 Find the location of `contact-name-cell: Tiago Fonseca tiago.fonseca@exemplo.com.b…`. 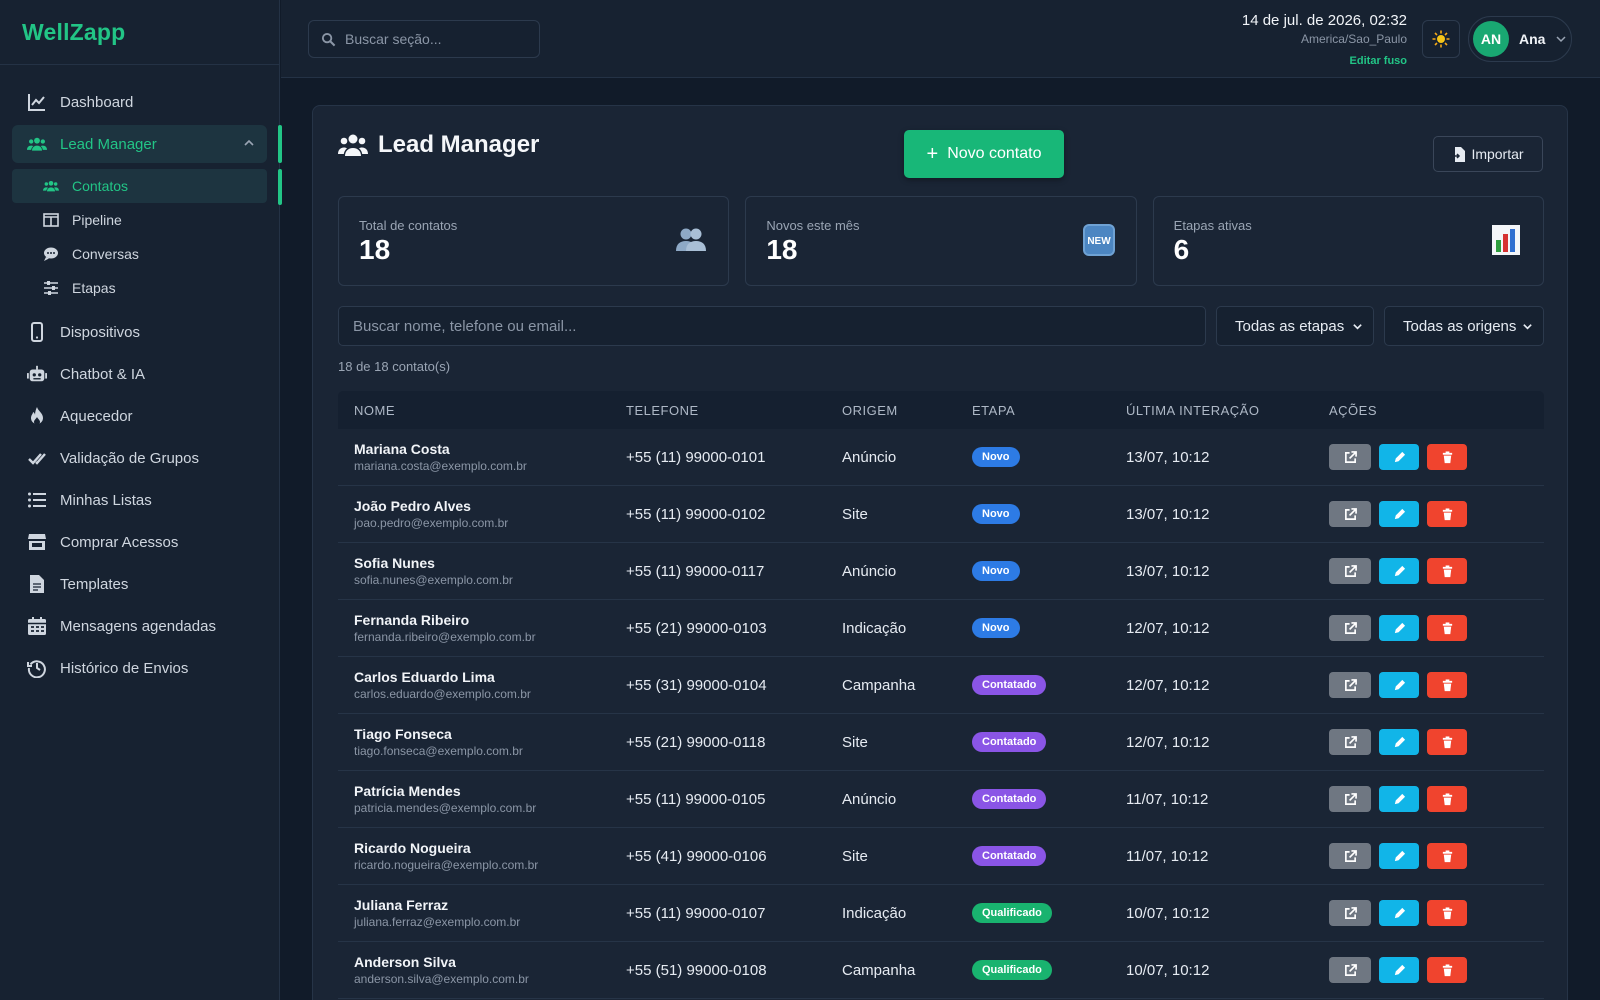

contact-name-cell: Tiago Fonseca tiago.fonseca@exemplo.com.b… is located at coordinates (482, 742).